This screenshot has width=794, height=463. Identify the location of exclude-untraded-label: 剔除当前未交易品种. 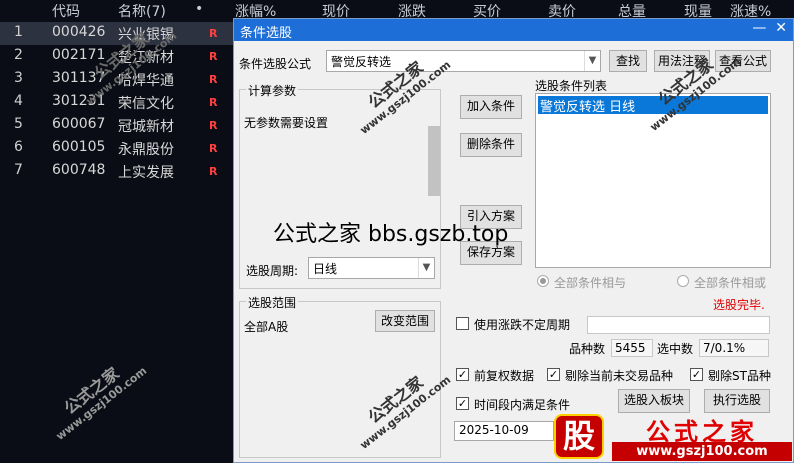
(619, 376).